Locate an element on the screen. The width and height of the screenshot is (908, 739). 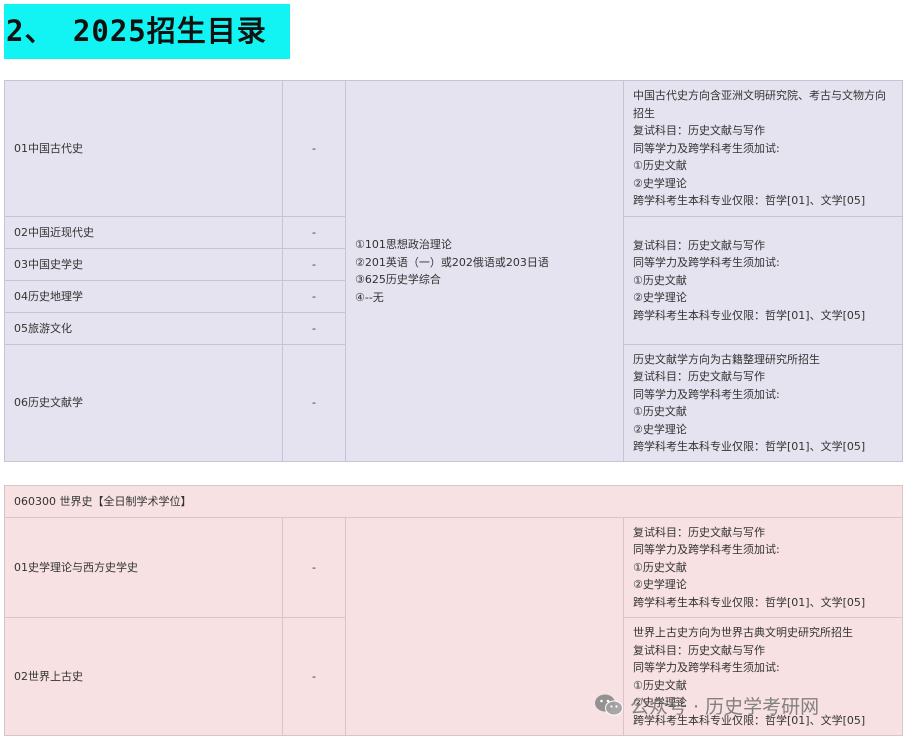
major-name: 01中国古代史 is located at coordinates (143, 148).